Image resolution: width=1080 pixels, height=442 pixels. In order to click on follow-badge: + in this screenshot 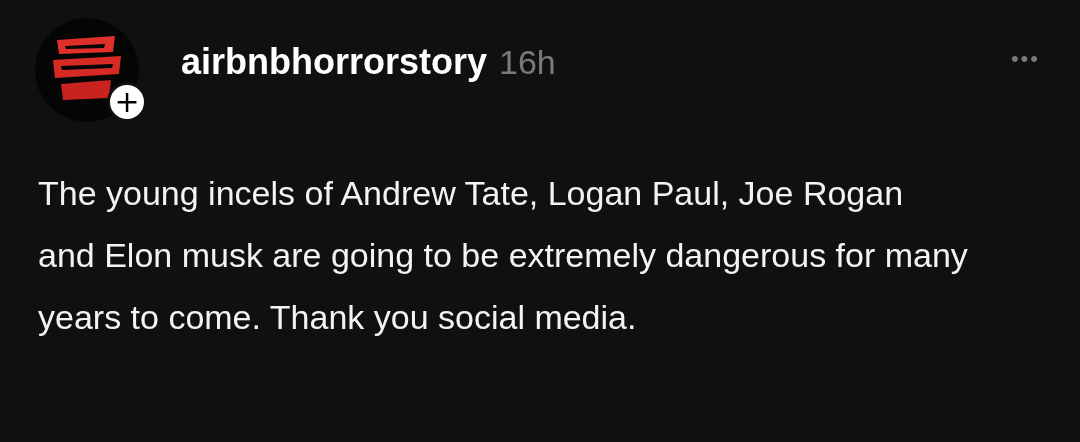, I will do `click(127, 102)`.